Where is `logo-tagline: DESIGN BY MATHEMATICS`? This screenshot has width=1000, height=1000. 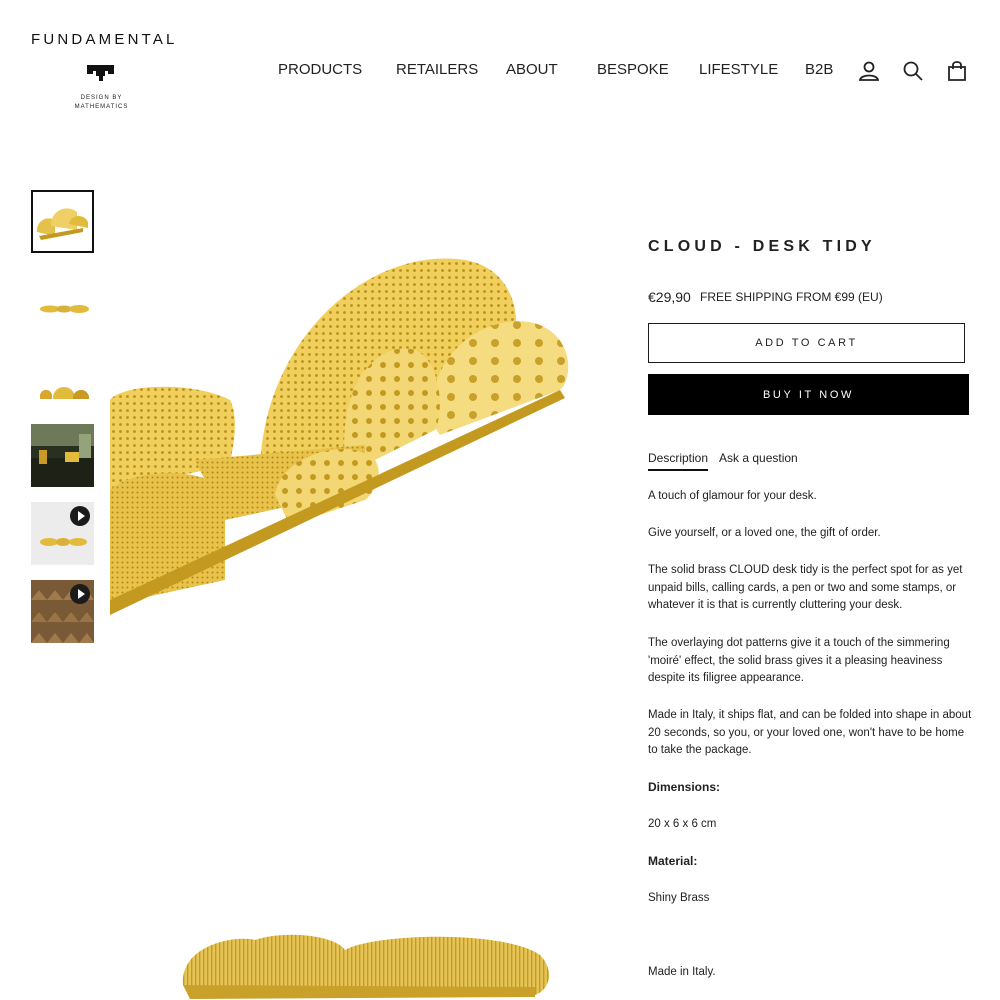 logo-tagline: DESIGN BY MATHEMATICS is located at coordinates (101, 102).